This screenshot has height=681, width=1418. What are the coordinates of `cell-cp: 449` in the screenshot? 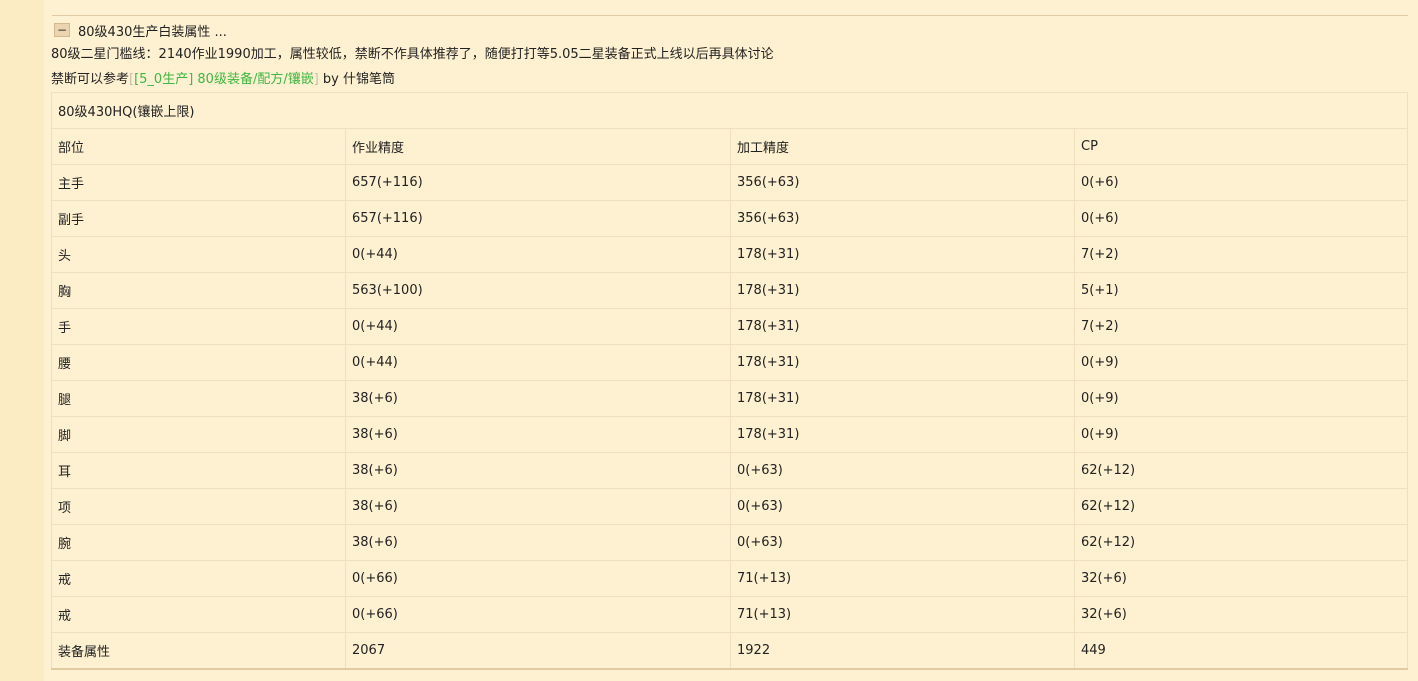 It's located at (1241, 651).